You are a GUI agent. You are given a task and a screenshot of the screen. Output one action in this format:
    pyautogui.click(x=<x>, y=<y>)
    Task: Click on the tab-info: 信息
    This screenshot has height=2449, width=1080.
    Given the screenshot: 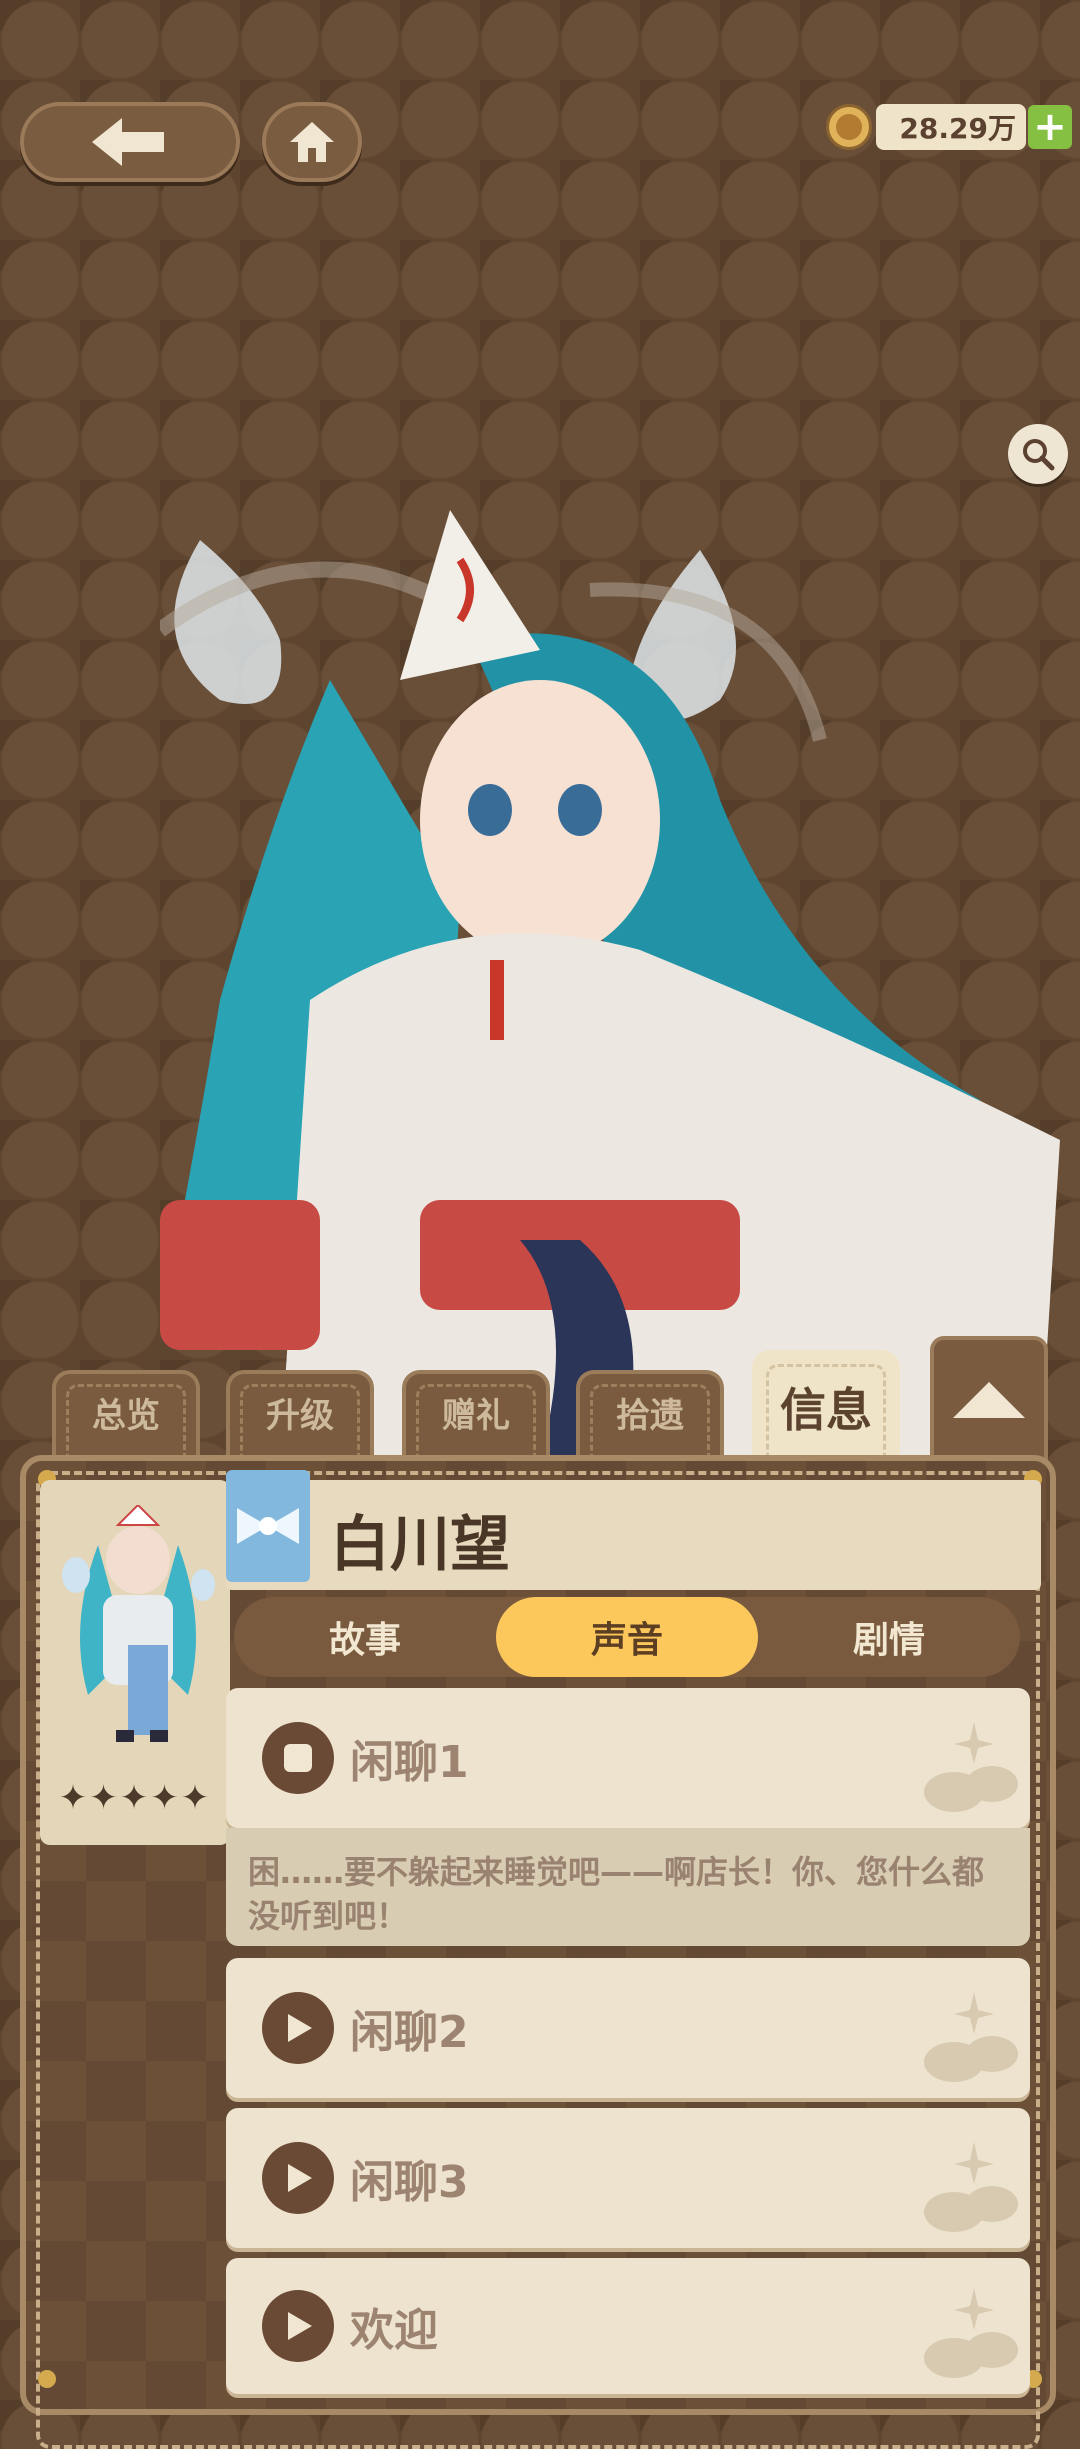 What is the action you would take?
    pyautogui.click(x=826, y=1405)
    